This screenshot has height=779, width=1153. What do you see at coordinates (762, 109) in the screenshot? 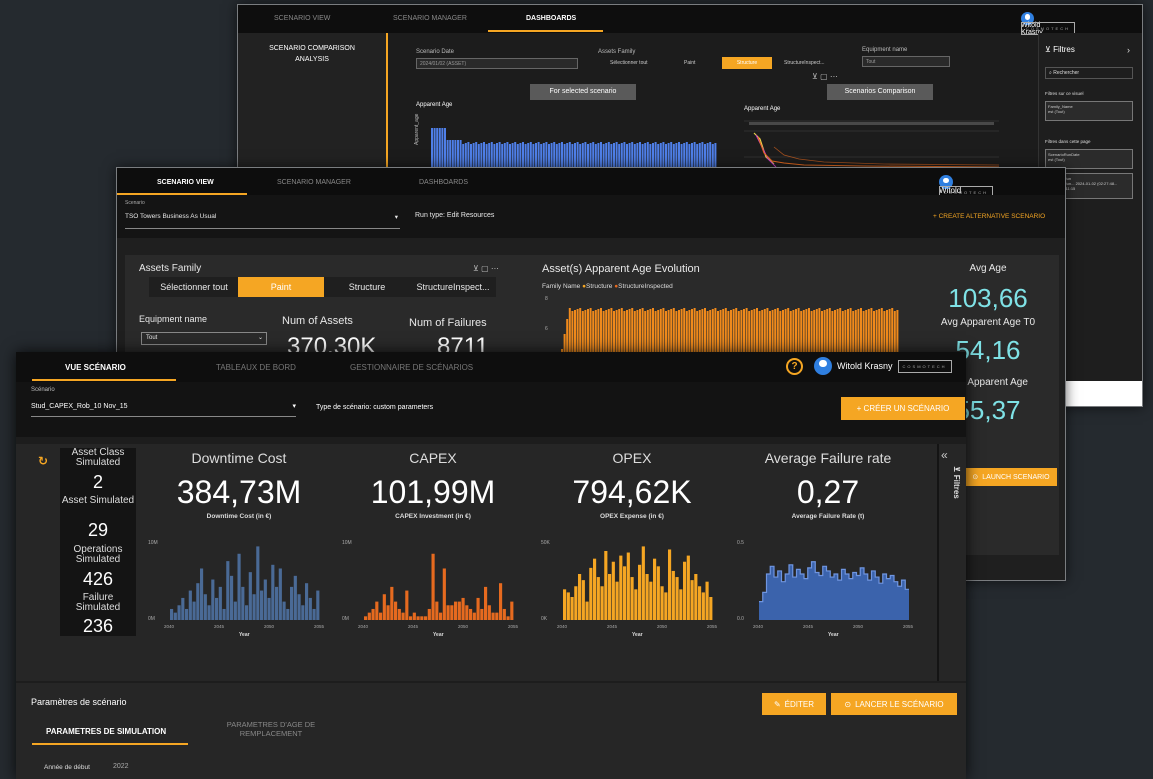
I see `apparent-age-title-2: Apparent Age` at bounding box center [762, 109].